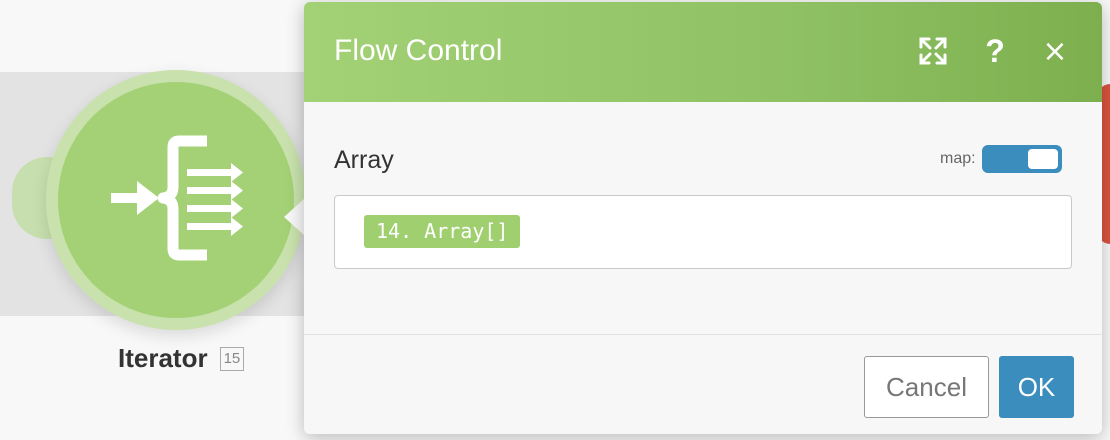 This screenshot has height=440, width=1110. What do you see at coordinates (294, 217) in the screenshot?
I see `dialog-pointer` at bounding box center [294, 217].